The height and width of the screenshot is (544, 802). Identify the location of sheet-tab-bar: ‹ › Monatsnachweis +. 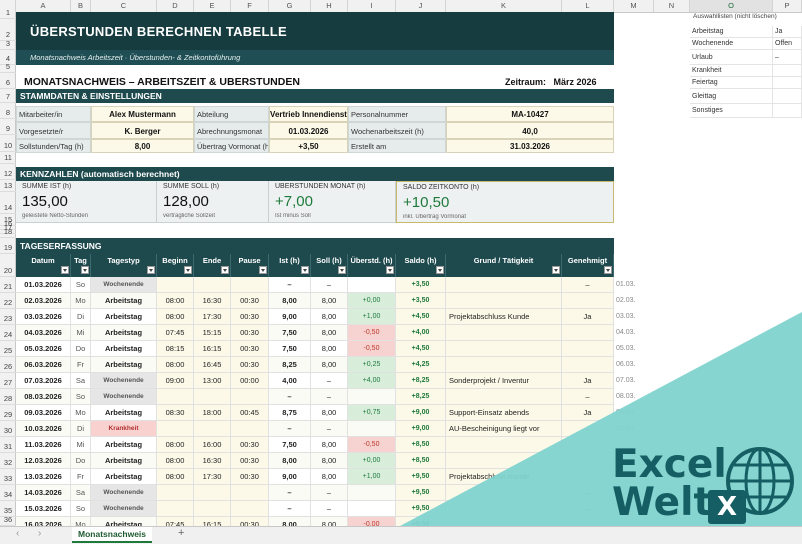
(401, 535).